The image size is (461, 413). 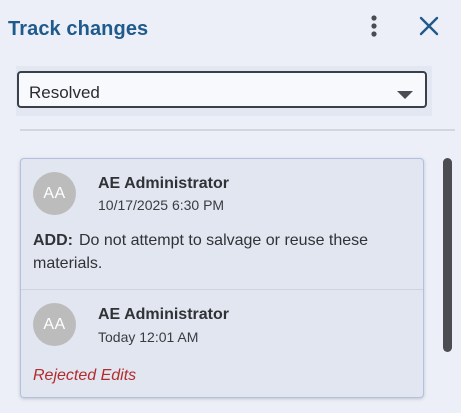 What do you see at coordinates (53, 240) in the screenshot?
I see `change-type-label: ADD:` at bounding box center [53, 240].